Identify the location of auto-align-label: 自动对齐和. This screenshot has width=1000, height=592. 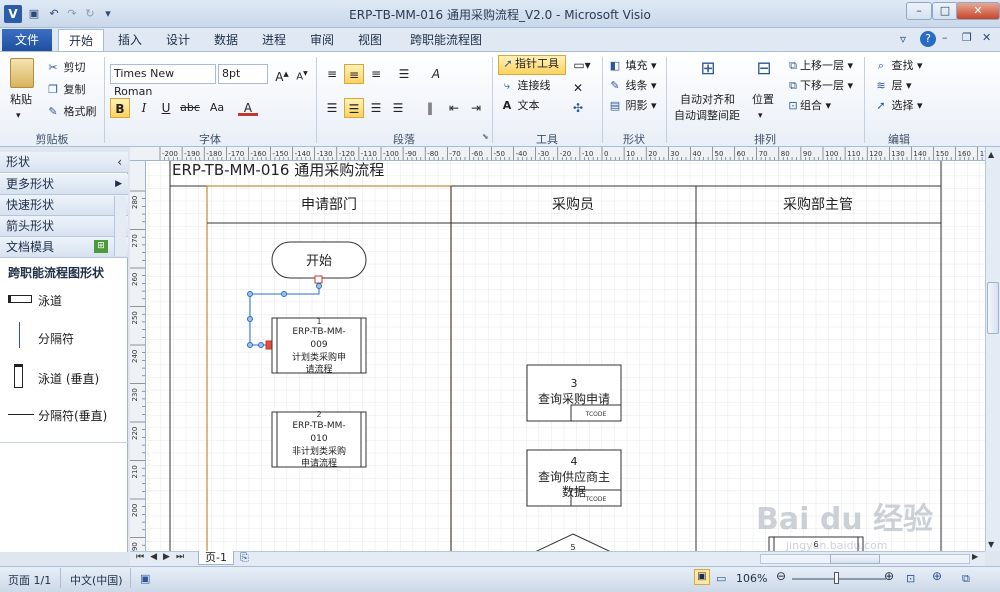
(707, 100).